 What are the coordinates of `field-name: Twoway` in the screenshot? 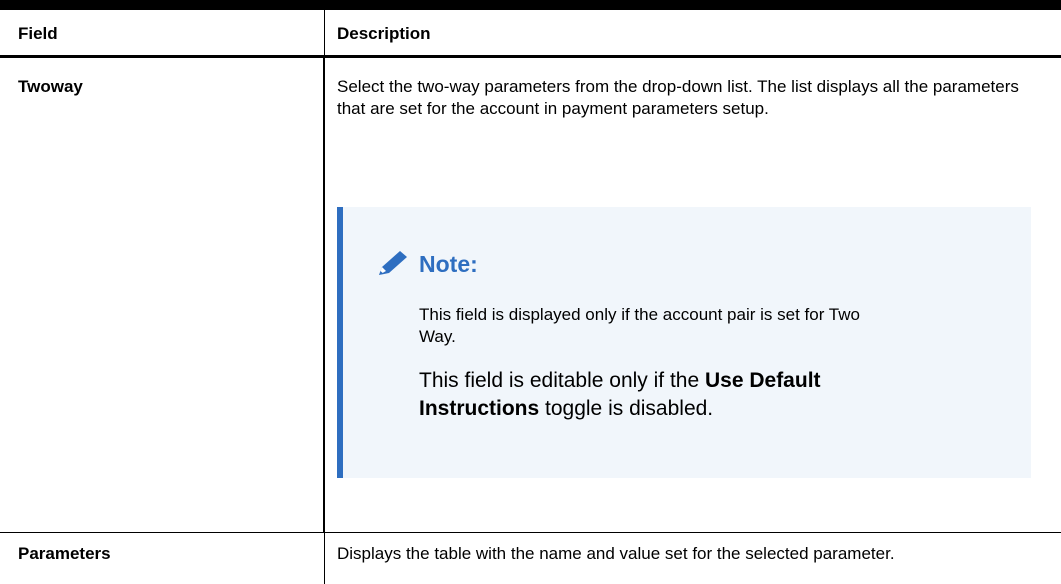 It's located at (50, 86).